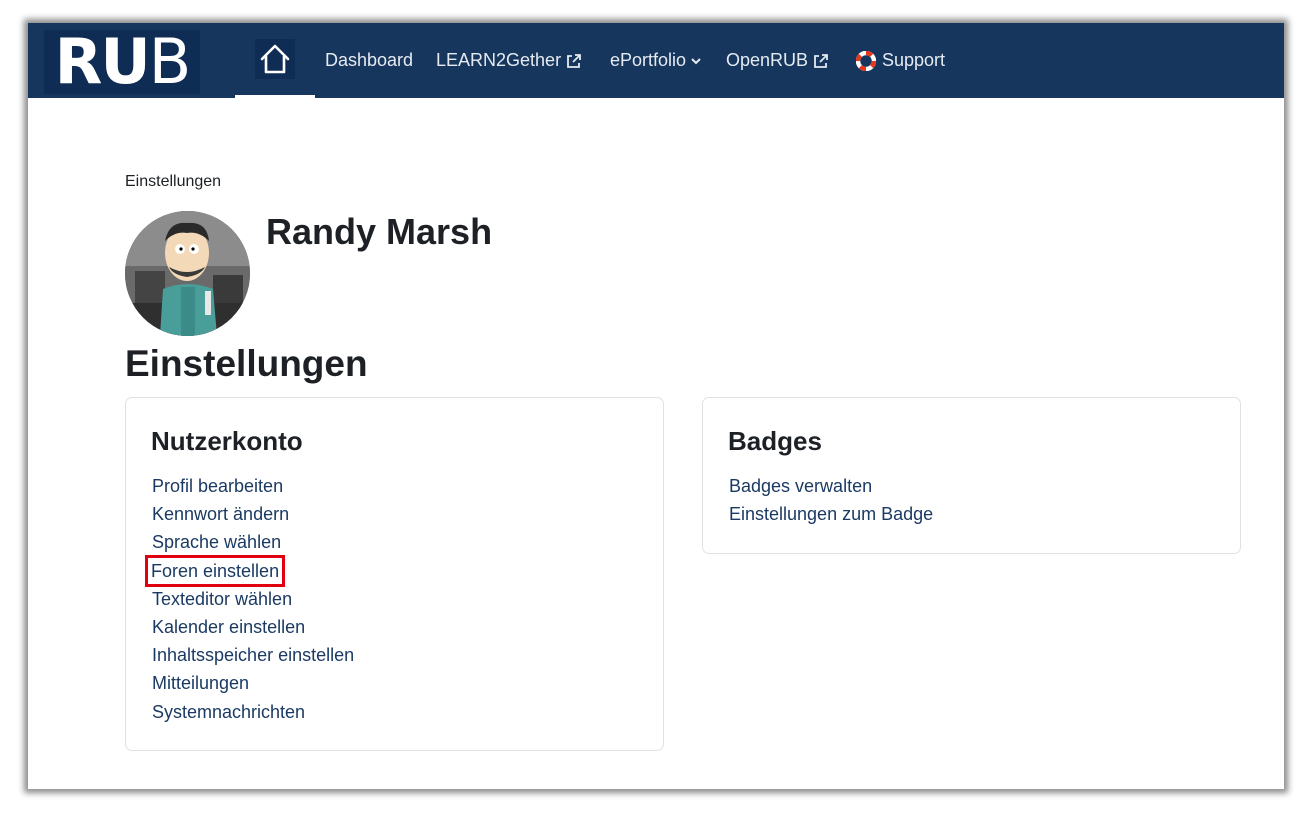 The width and height of the screenshot is (1311, 813). I want to click on nav-link-learn2gether: LEARN2Gether, so click(509, 60).